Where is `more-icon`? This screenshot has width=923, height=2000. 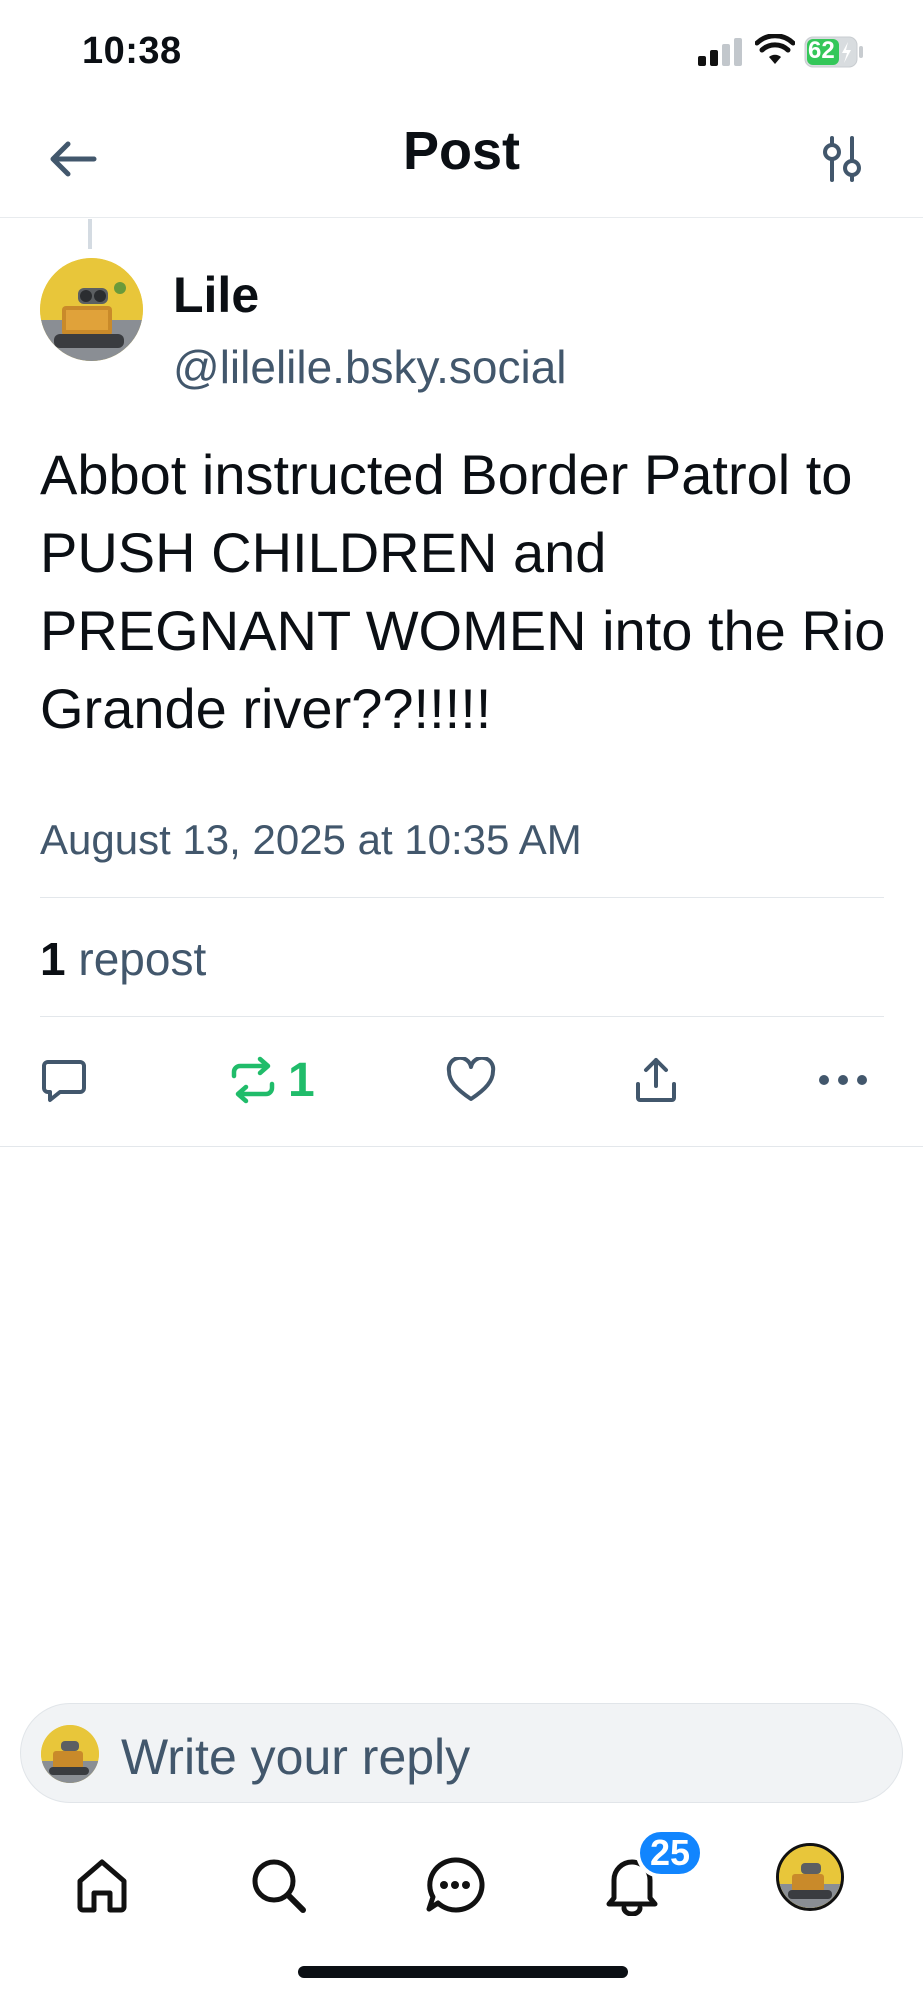 more-icon is located at coordinates (843, 1080).